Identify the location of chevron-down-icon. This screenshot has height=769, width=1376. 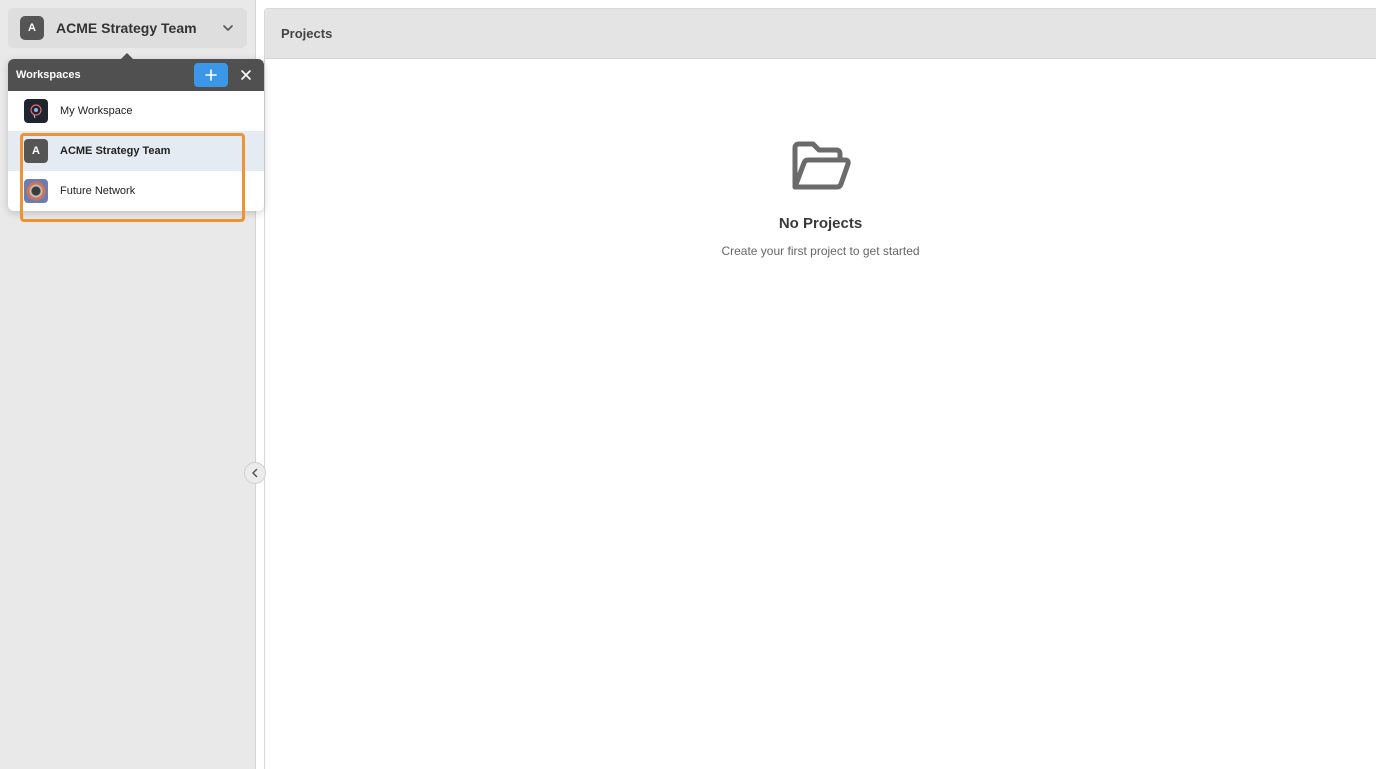
(228, 28).